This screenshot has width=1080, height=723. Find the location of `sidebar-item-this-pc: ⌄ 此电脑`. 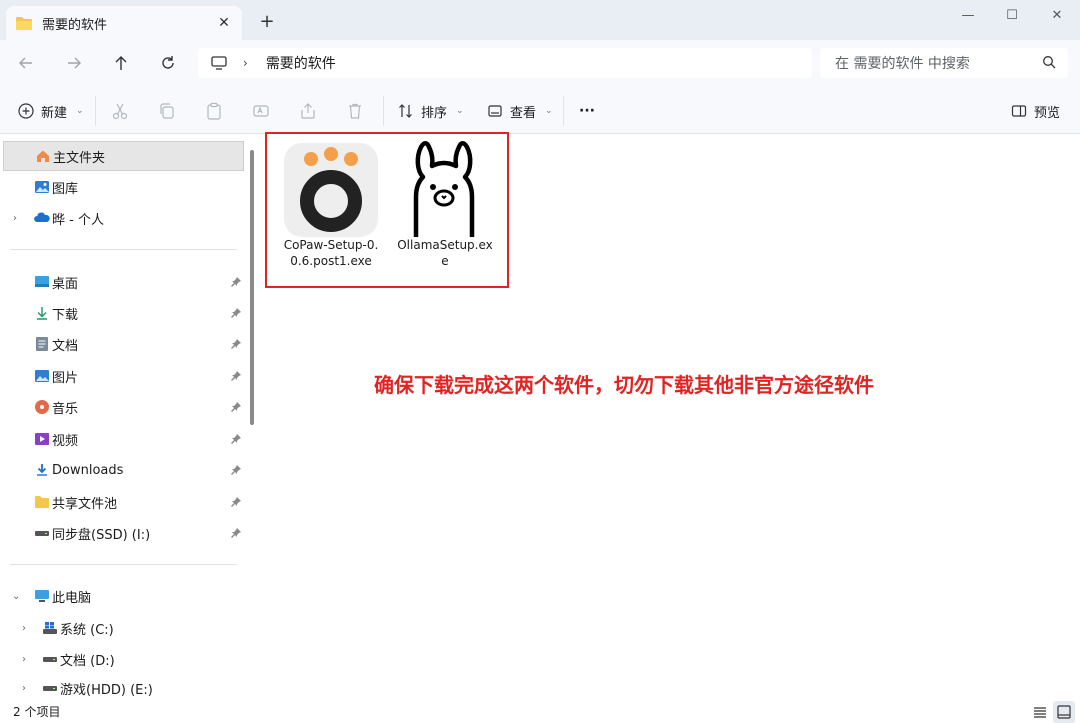

sidebar-item-this-pc: ⌄ 此电脑 is located at coordinates (122, 596).